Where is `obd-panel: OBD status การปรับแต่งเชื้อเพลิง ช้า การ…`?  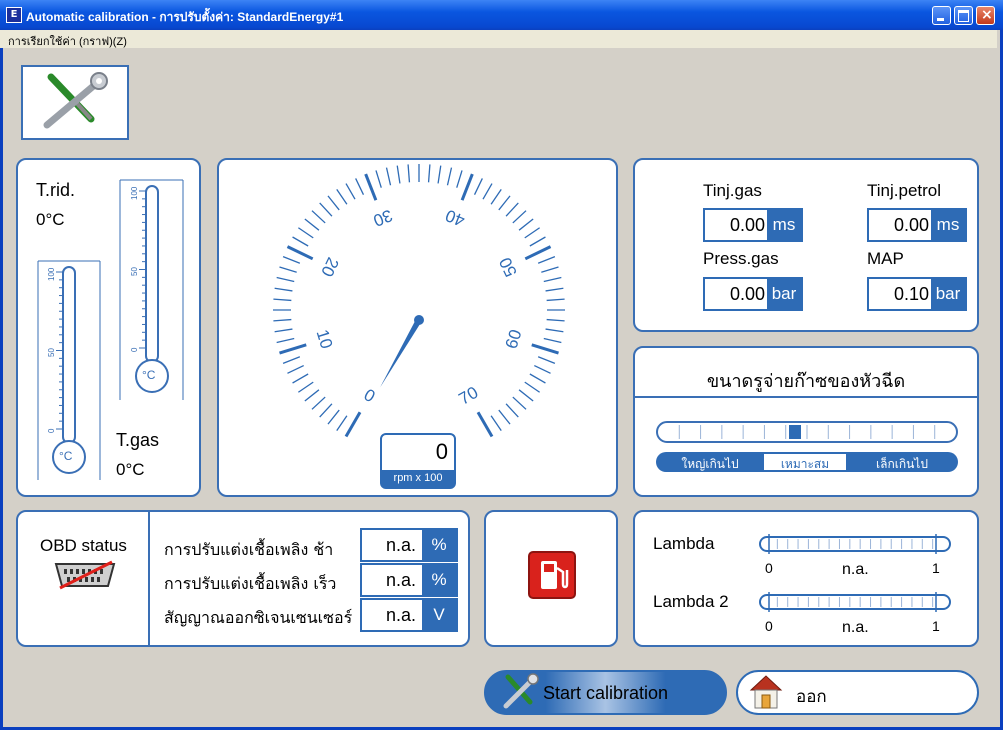 obd-panel: OBD status การปรับแต่งเชื้อเพลิง ช้า การ… is located at coordinates (243, 578).